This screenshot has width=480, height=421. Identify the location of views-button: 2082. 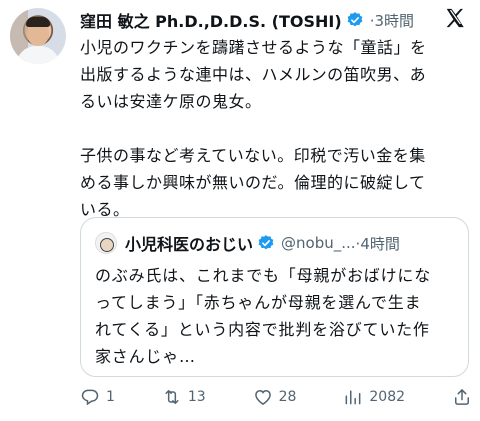
(374, 397).